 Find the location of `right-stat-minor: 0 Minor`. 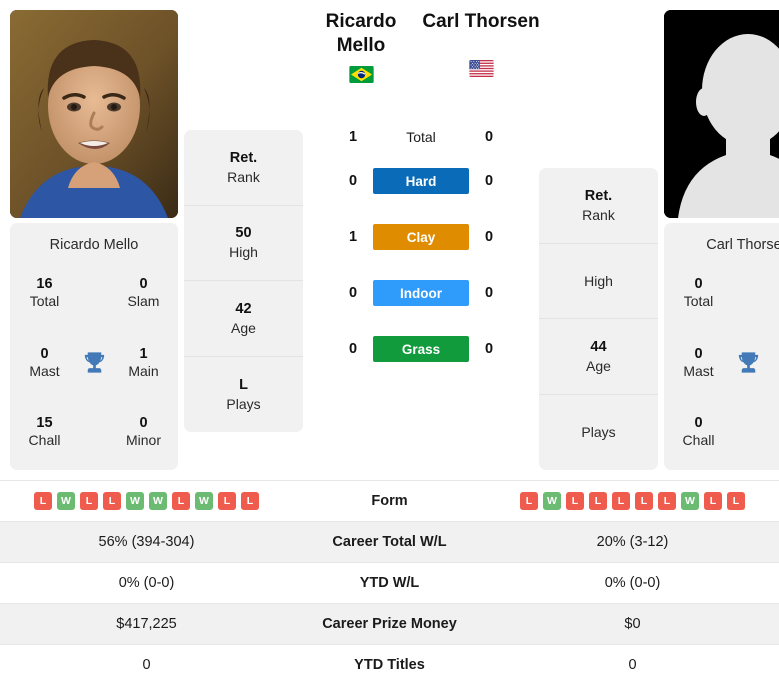

right-stat-minor: 0 Minor is located at coordinates (775, 432).